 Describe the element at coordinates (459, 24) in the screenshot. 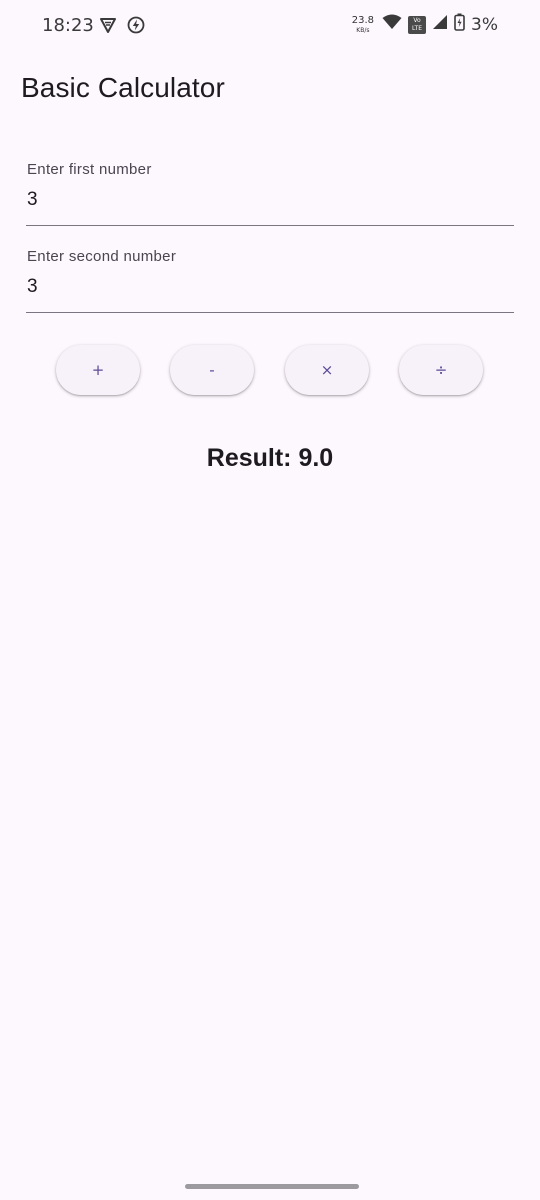

I see `battery-icon` at that location.